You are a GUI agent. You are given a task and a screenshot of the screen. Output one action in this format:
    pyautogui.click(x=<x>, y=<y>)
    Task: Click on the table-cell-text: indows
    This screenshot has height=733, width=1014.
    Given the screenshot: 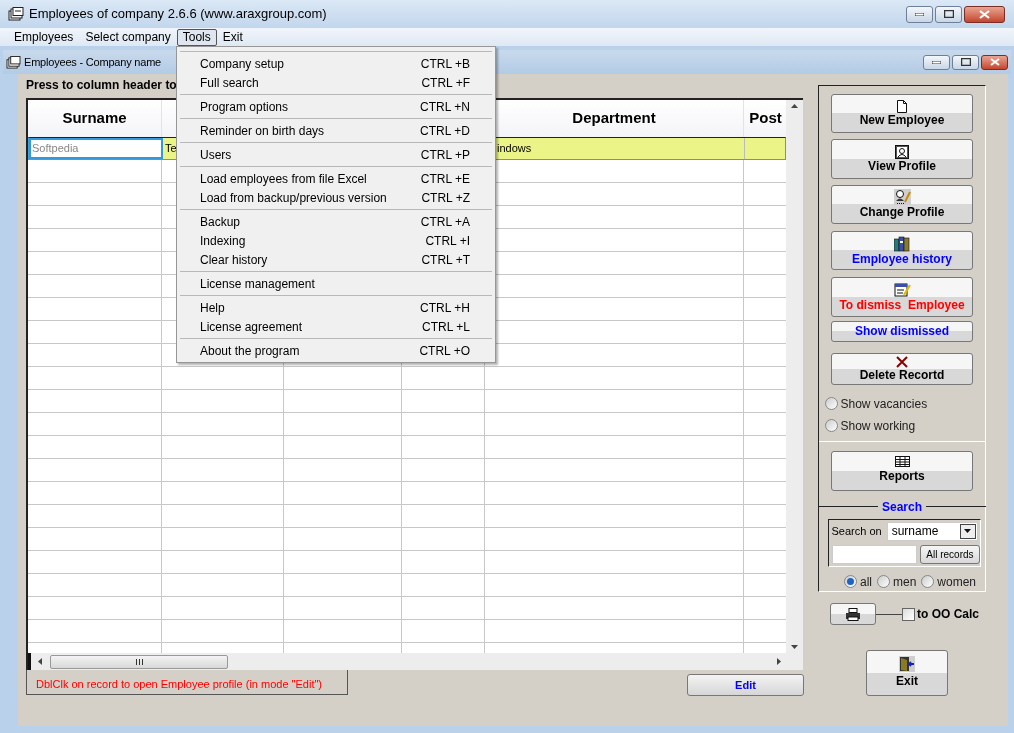 What is the action you would take?
    pyautogui.click(x=514, y=149)
    